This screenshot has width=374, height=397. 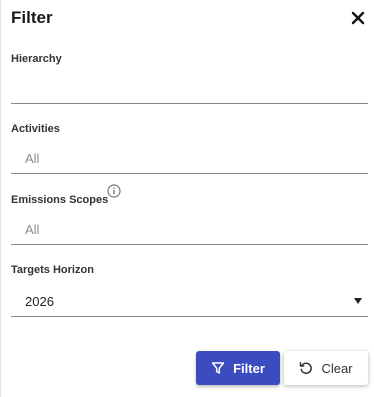 What do you see at coordinates (189, 89) in the screenshot?
I see `hierarchy-field` at bounding box center [189, 89].